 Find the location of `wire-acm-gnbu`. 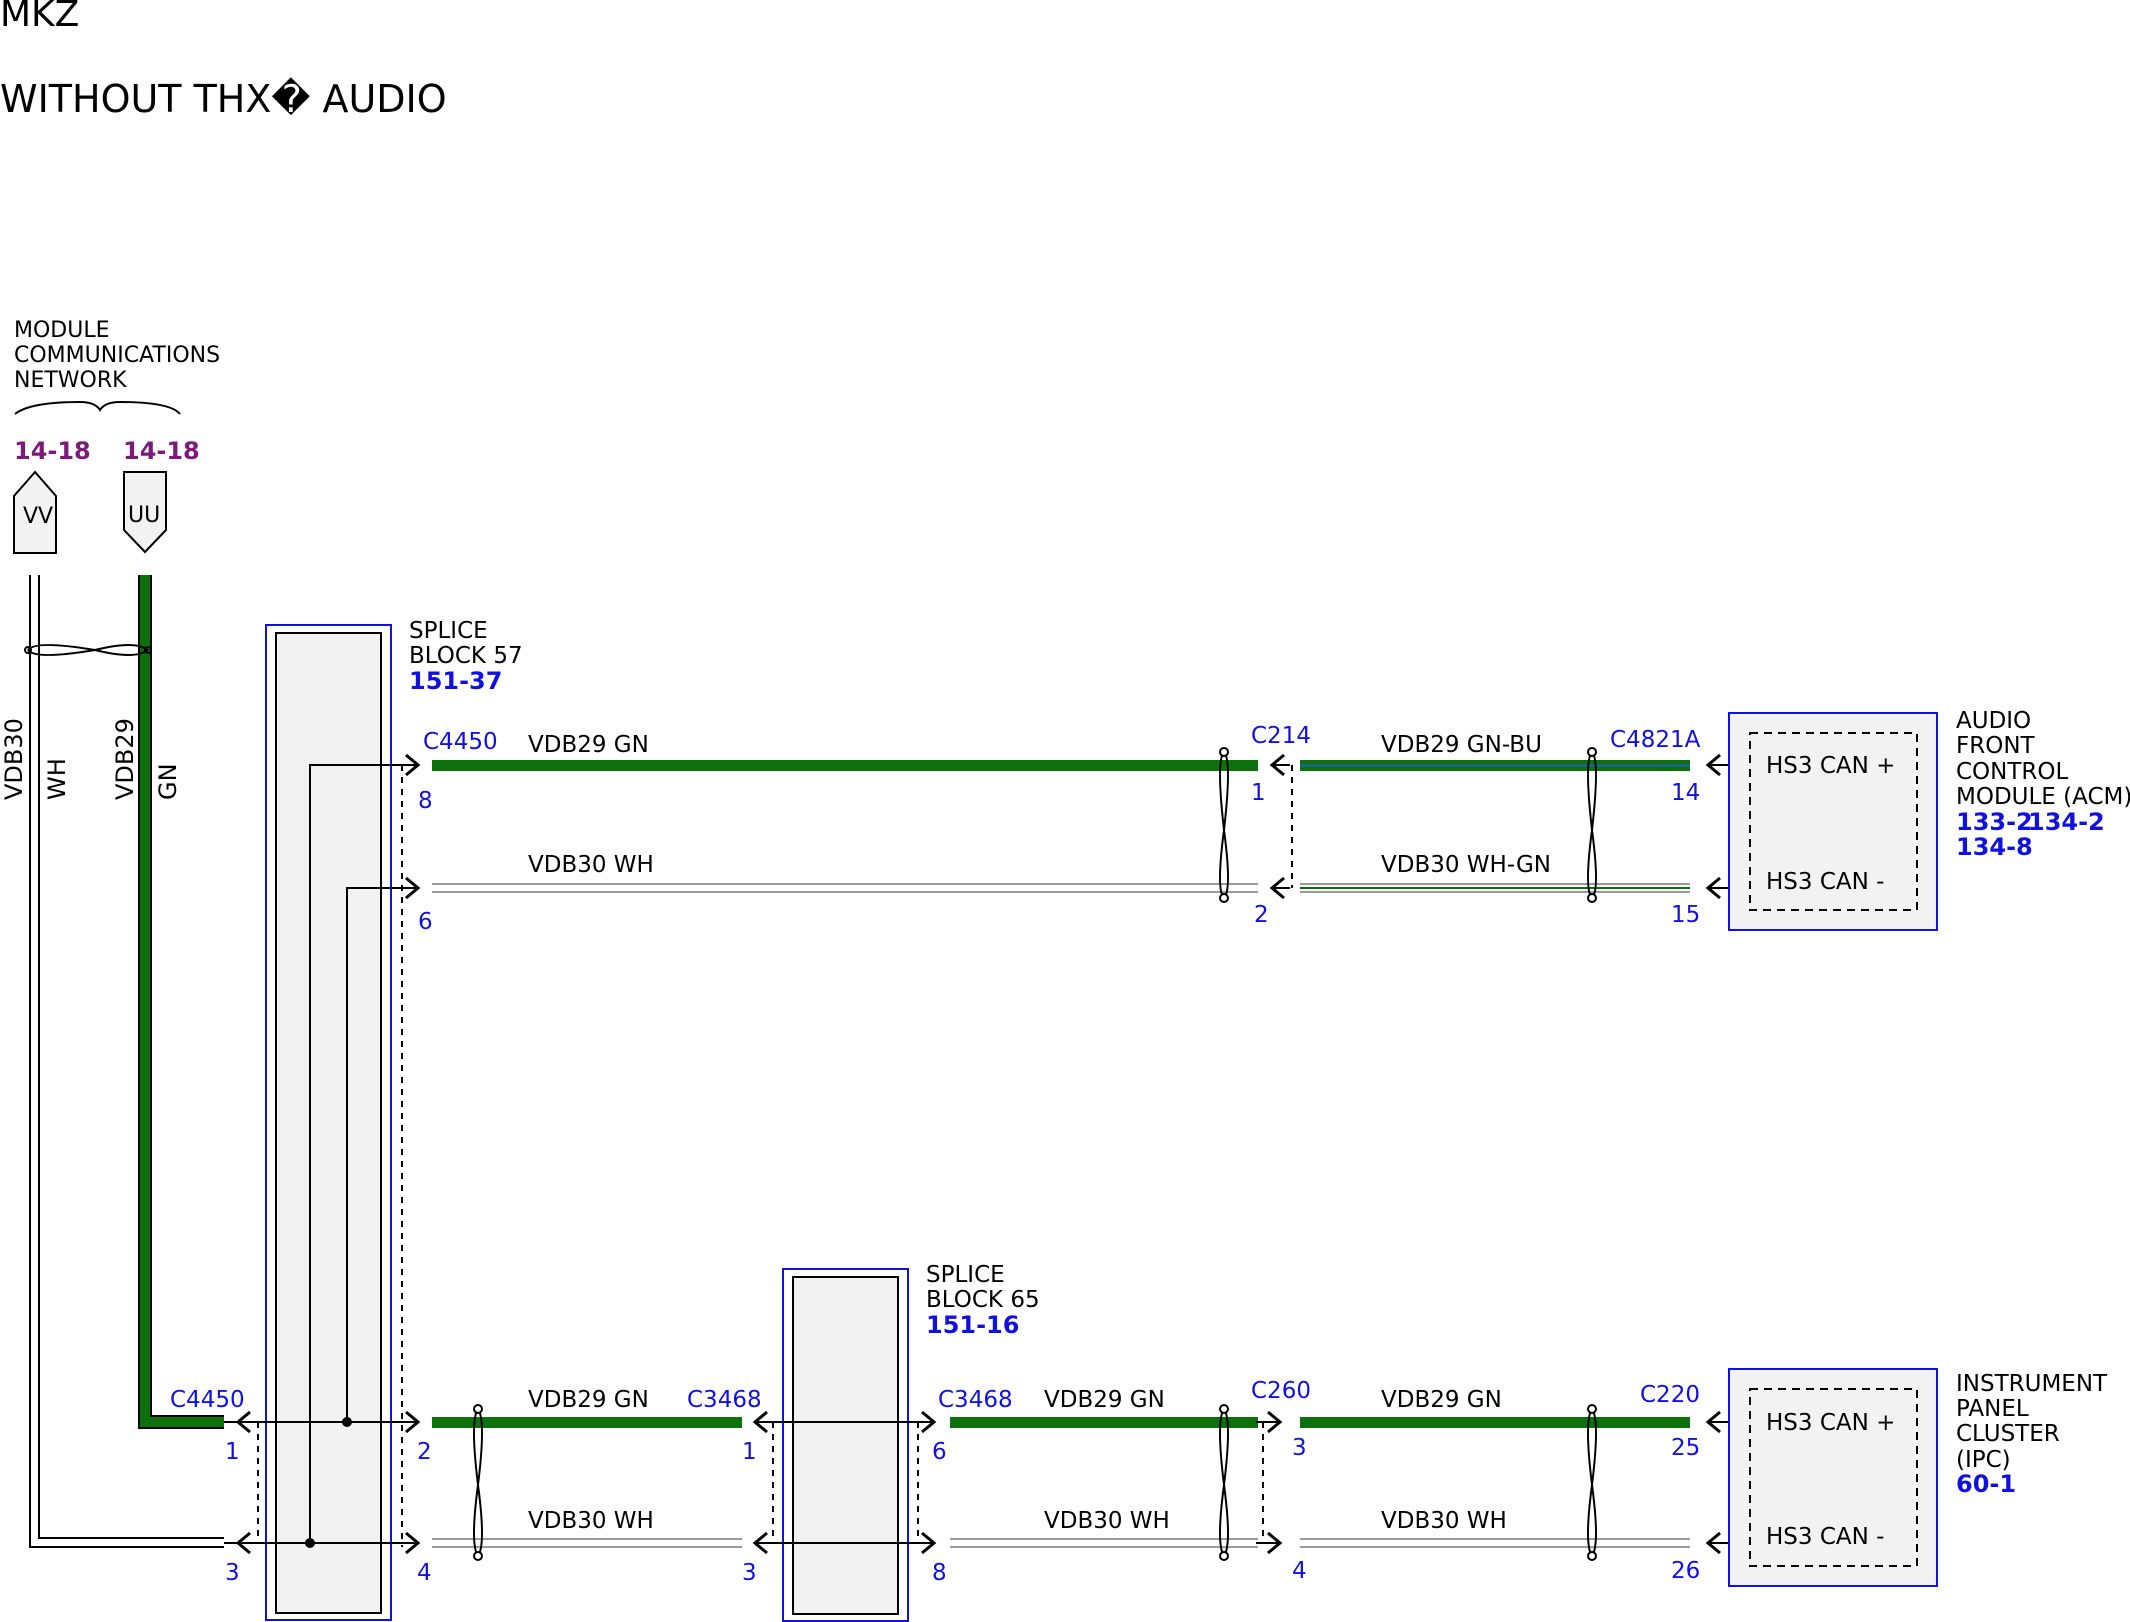

wire-acm-gnbu is located at coordinates (1495, 765).